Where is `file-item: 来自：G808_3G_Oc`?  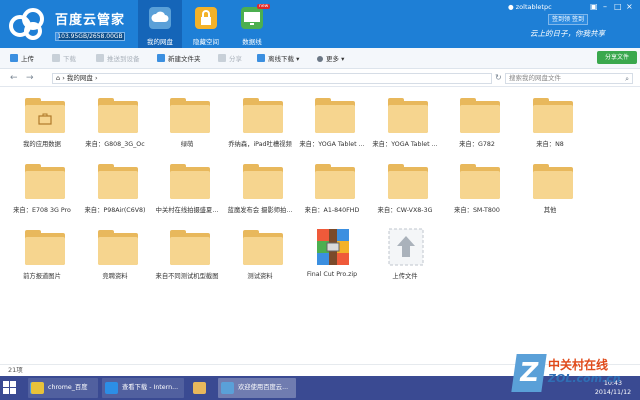
file-item: 来自：G808_3G_Oc is located at coordinates (115, 118).